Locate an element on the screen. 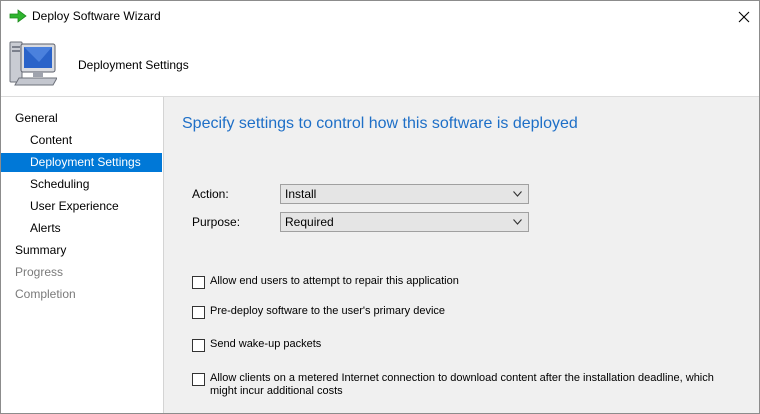  predeploy-checkbox is located at coordinates (198, 312).